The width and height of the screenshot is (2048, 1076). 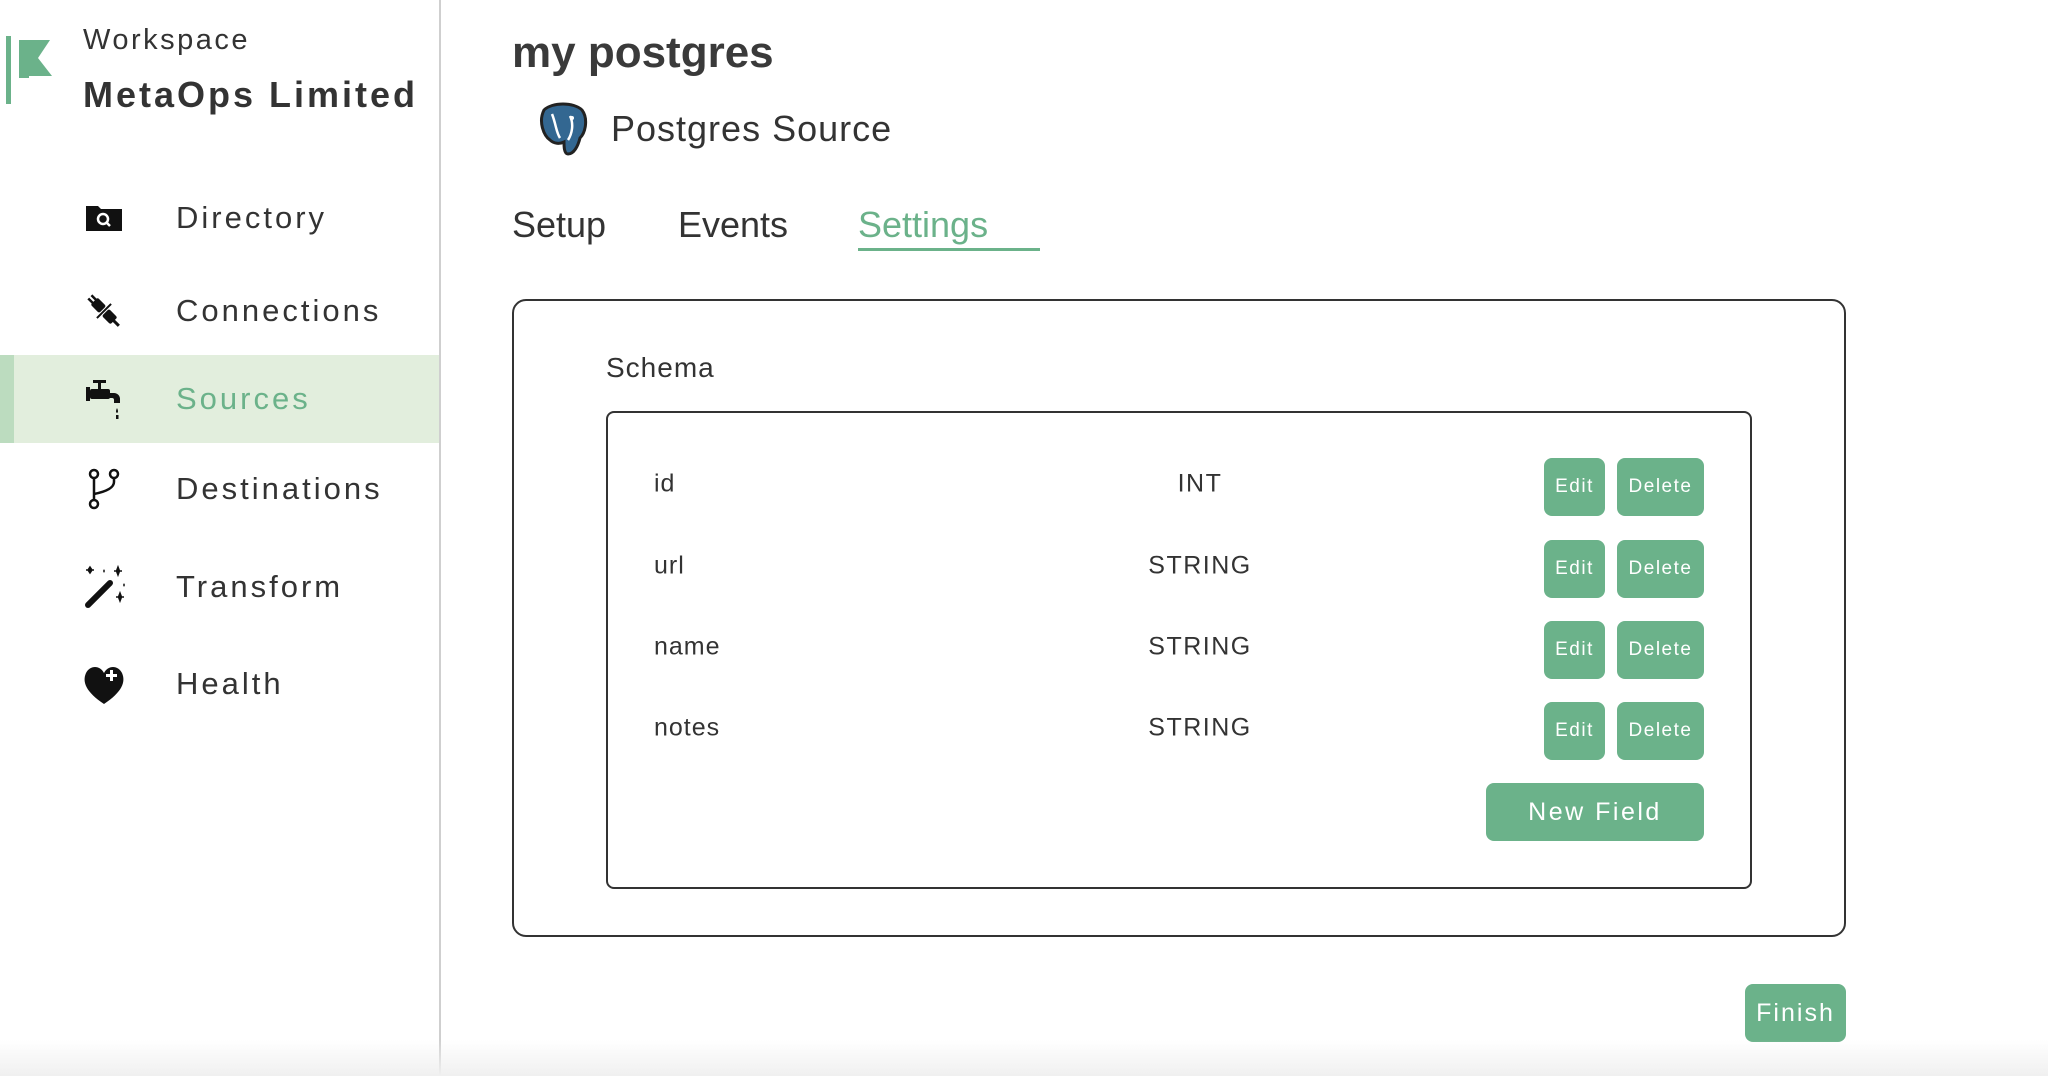 What do you see at coordinates (1595, 812) in the screenshot?
I see `new-field-button: New Field` at bounding box center [1595, 812].